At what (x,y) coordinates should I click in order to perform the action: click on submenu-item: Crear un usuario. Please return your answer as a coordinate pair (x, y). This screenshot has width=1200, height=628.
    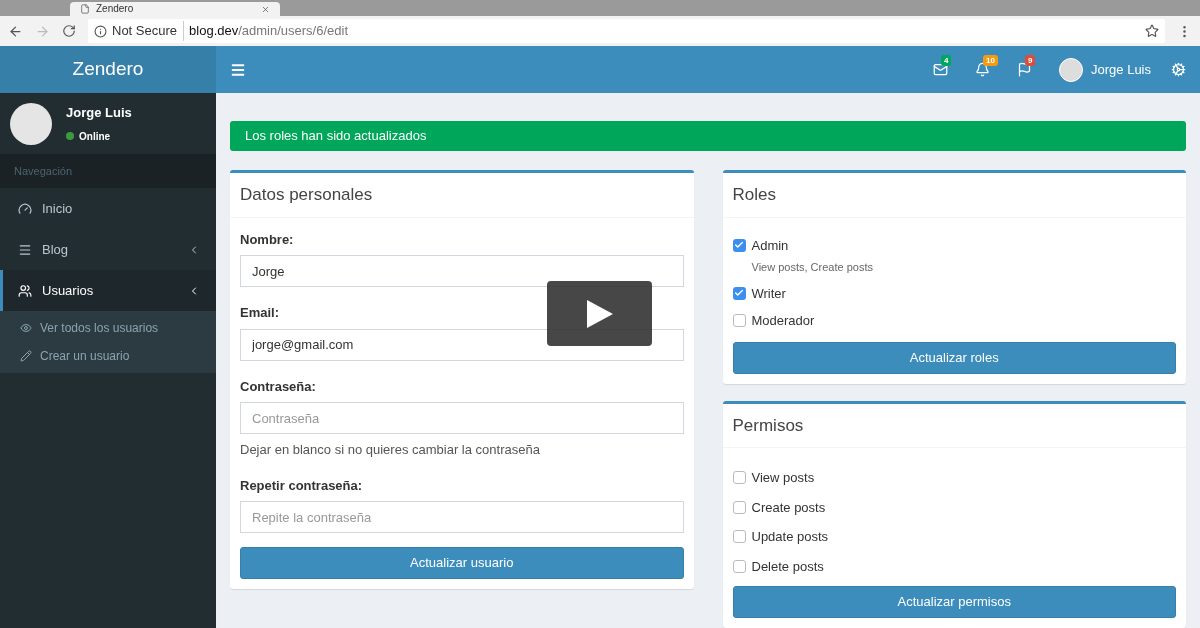
    Looking at the image, I should click on (108, 356).